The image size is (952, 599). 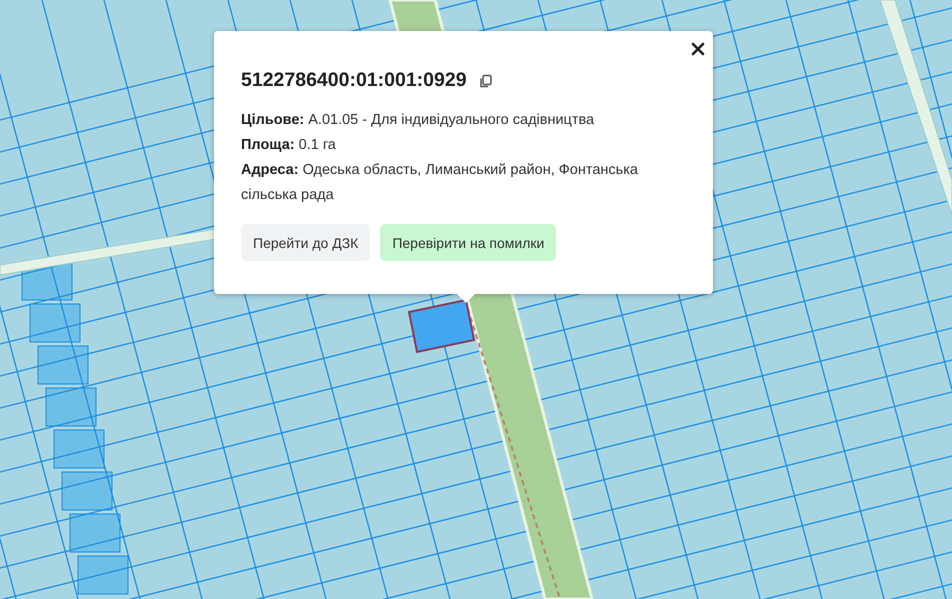 What do you see at coordinates (451, 145) in the screenshot?
I see `parcel-field: Площа: 0.1 га` at bounding box center [451, 145].